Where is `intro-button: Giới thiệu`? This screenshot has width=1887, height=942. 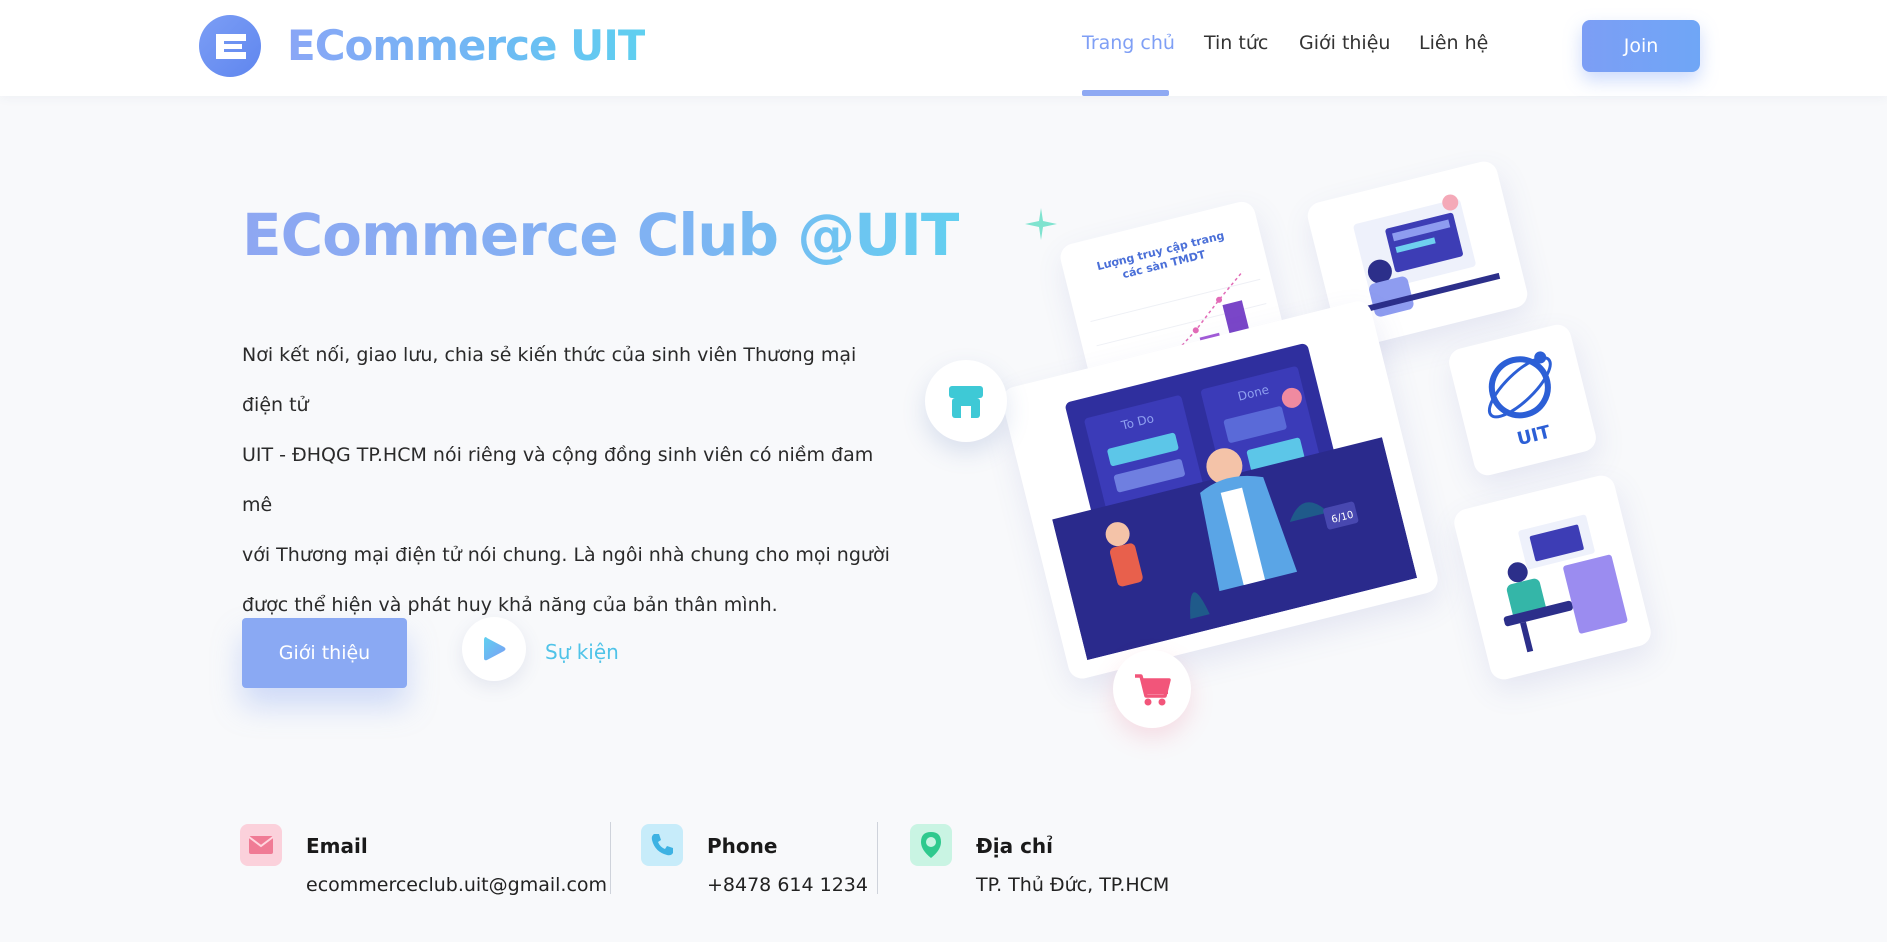
intro-button: Giới thiệu is located at coordinates (324, 653).